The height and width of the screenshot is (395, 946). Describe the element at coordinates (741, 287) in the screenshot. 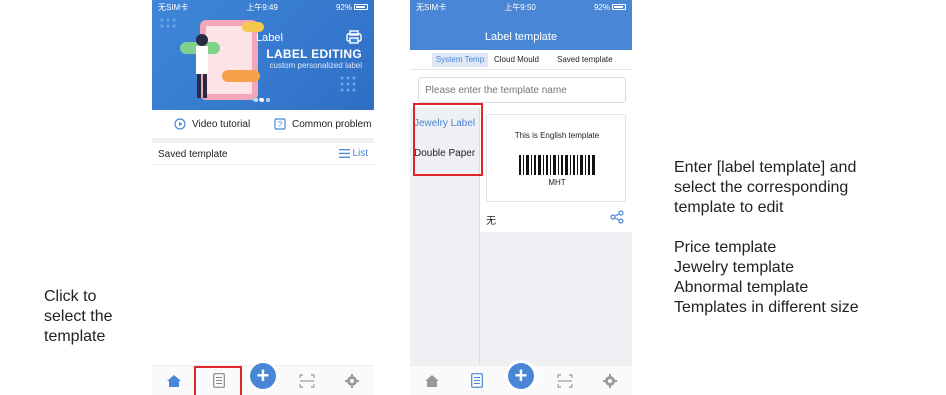

I see `right-caption-item: Abnormal template` at that location.